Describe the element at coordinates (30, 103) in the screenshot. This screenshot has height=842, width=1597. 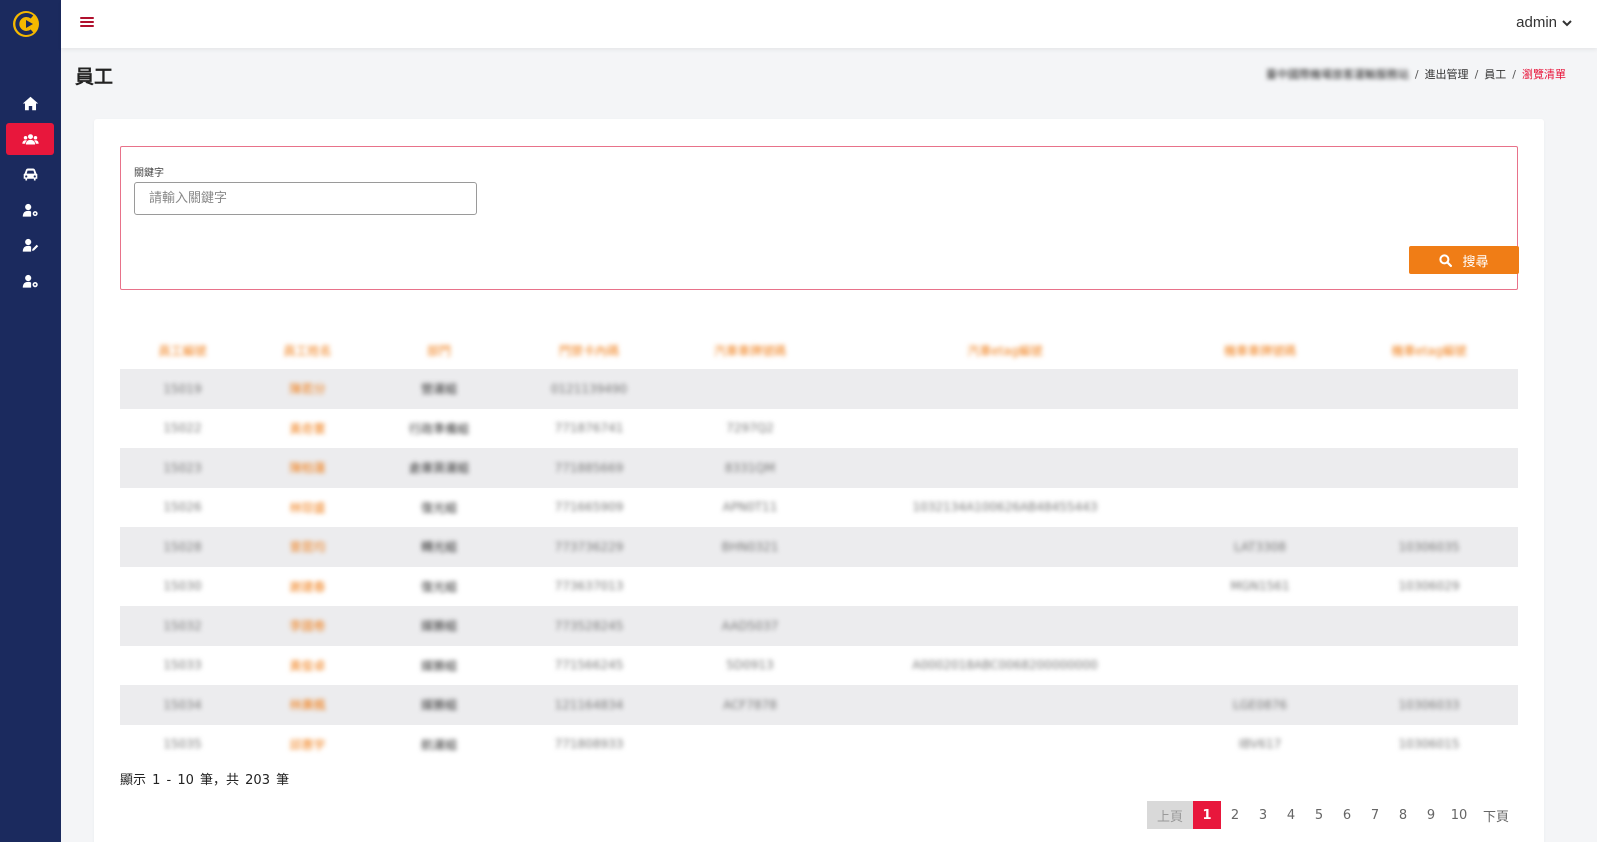
I see `sidebar-item-home` at that location.